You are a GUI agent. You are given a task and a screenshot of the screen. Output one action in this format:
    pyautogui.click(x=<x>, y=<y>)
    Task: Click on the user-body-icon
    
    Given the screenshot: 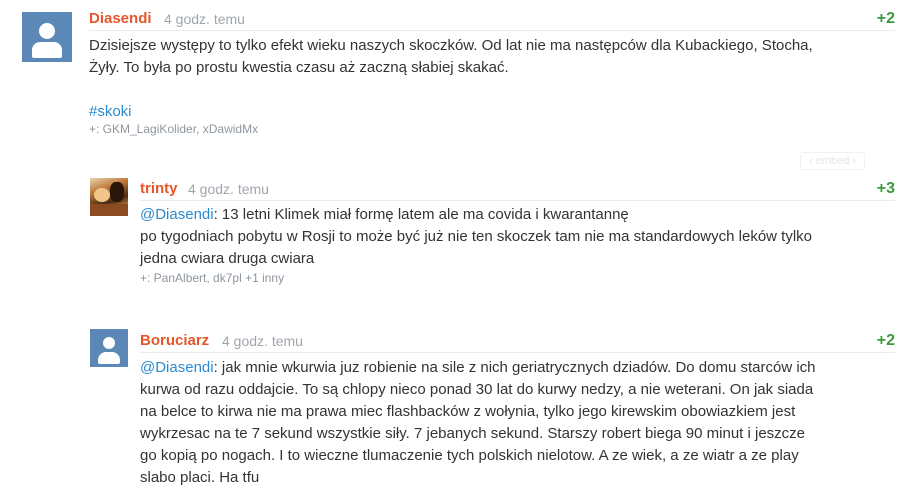 What is the action you would take?
    pyautogui.click(x=109, y=358)
    